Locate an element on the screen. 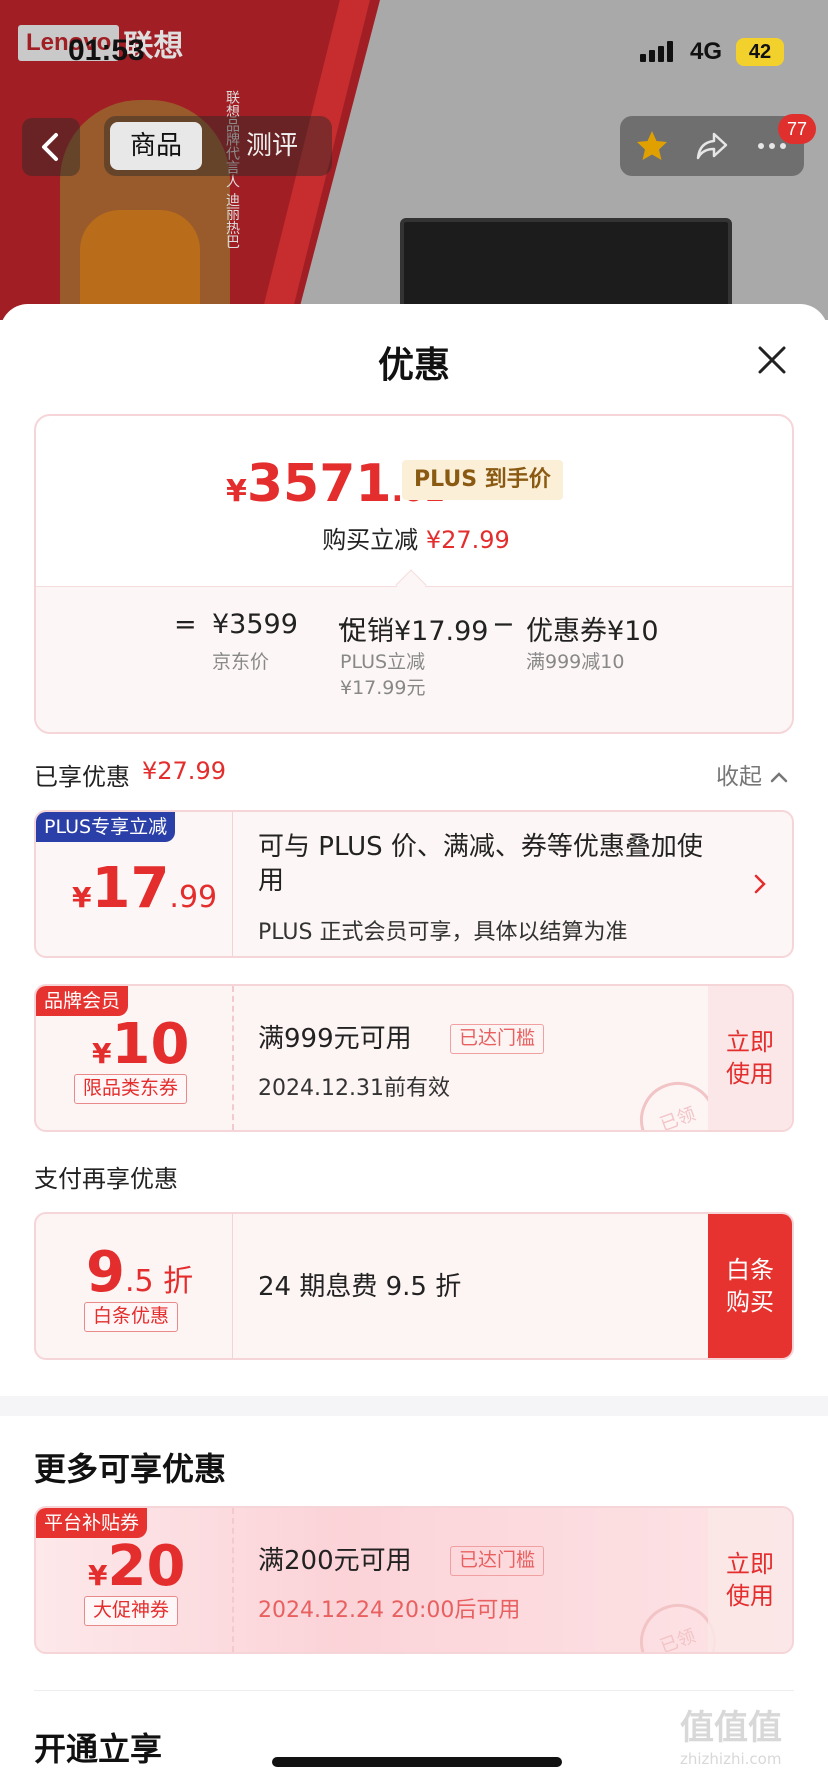 The height and width of the screenshot is (1792, 828). plus-card-text: 可与 PLUS 价、满减、券等优惠叠加使用 is located at coordinates (480, 864).